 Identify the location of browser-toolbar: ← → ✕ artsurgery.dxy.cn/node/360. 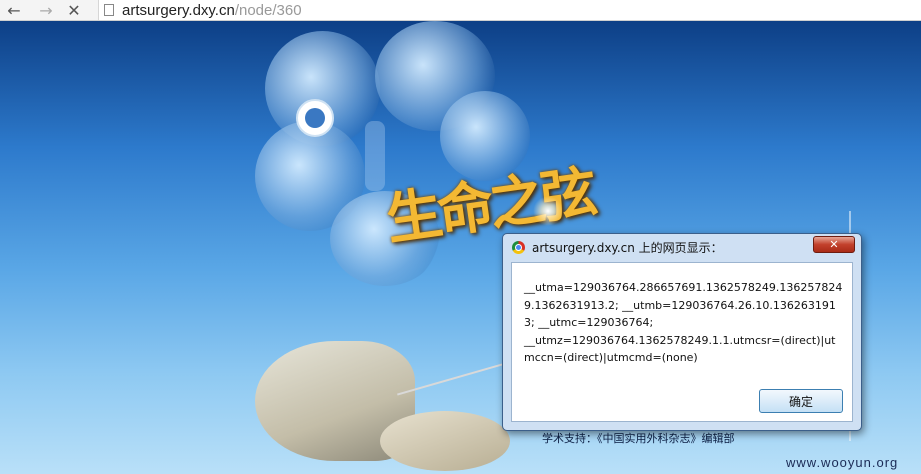
(460, 10).